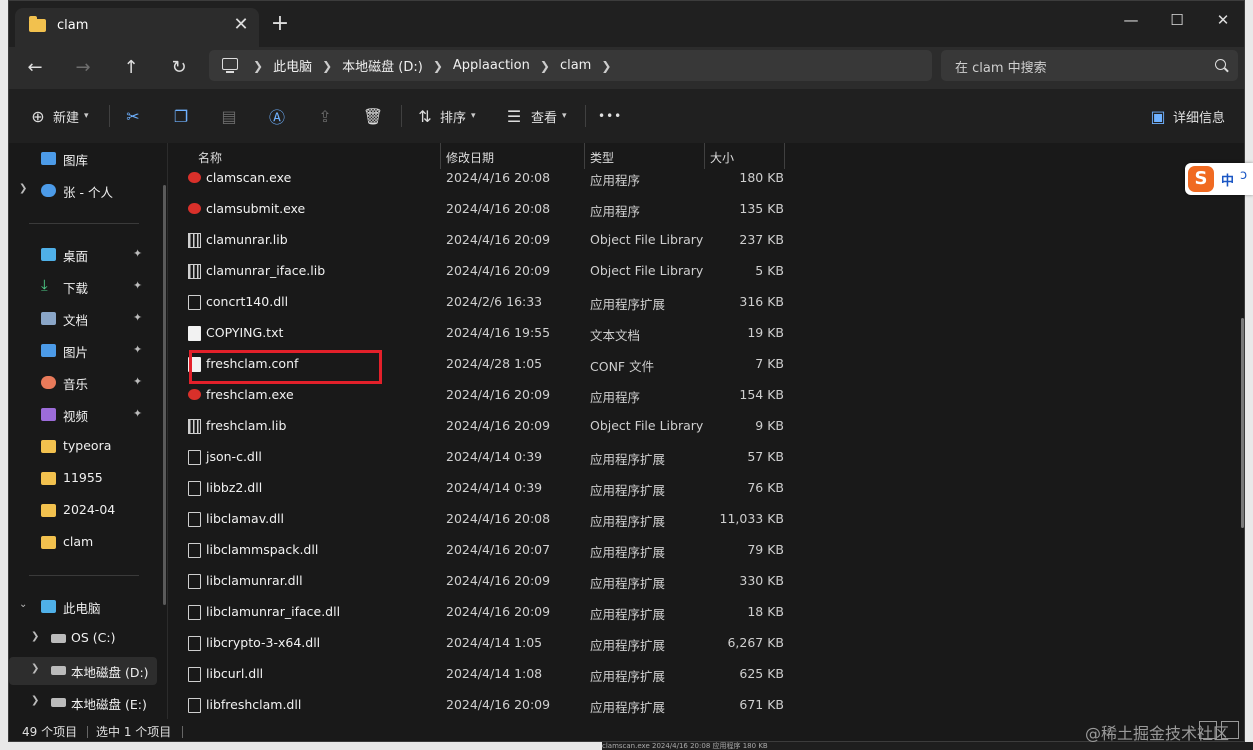 The image size is (1253, 750). What do you see at coordinates (83, 287) in the screenshot?
I see `sidebar-item-downloads: ⤓ 下载 ✦` at bounding box center [83, 287].